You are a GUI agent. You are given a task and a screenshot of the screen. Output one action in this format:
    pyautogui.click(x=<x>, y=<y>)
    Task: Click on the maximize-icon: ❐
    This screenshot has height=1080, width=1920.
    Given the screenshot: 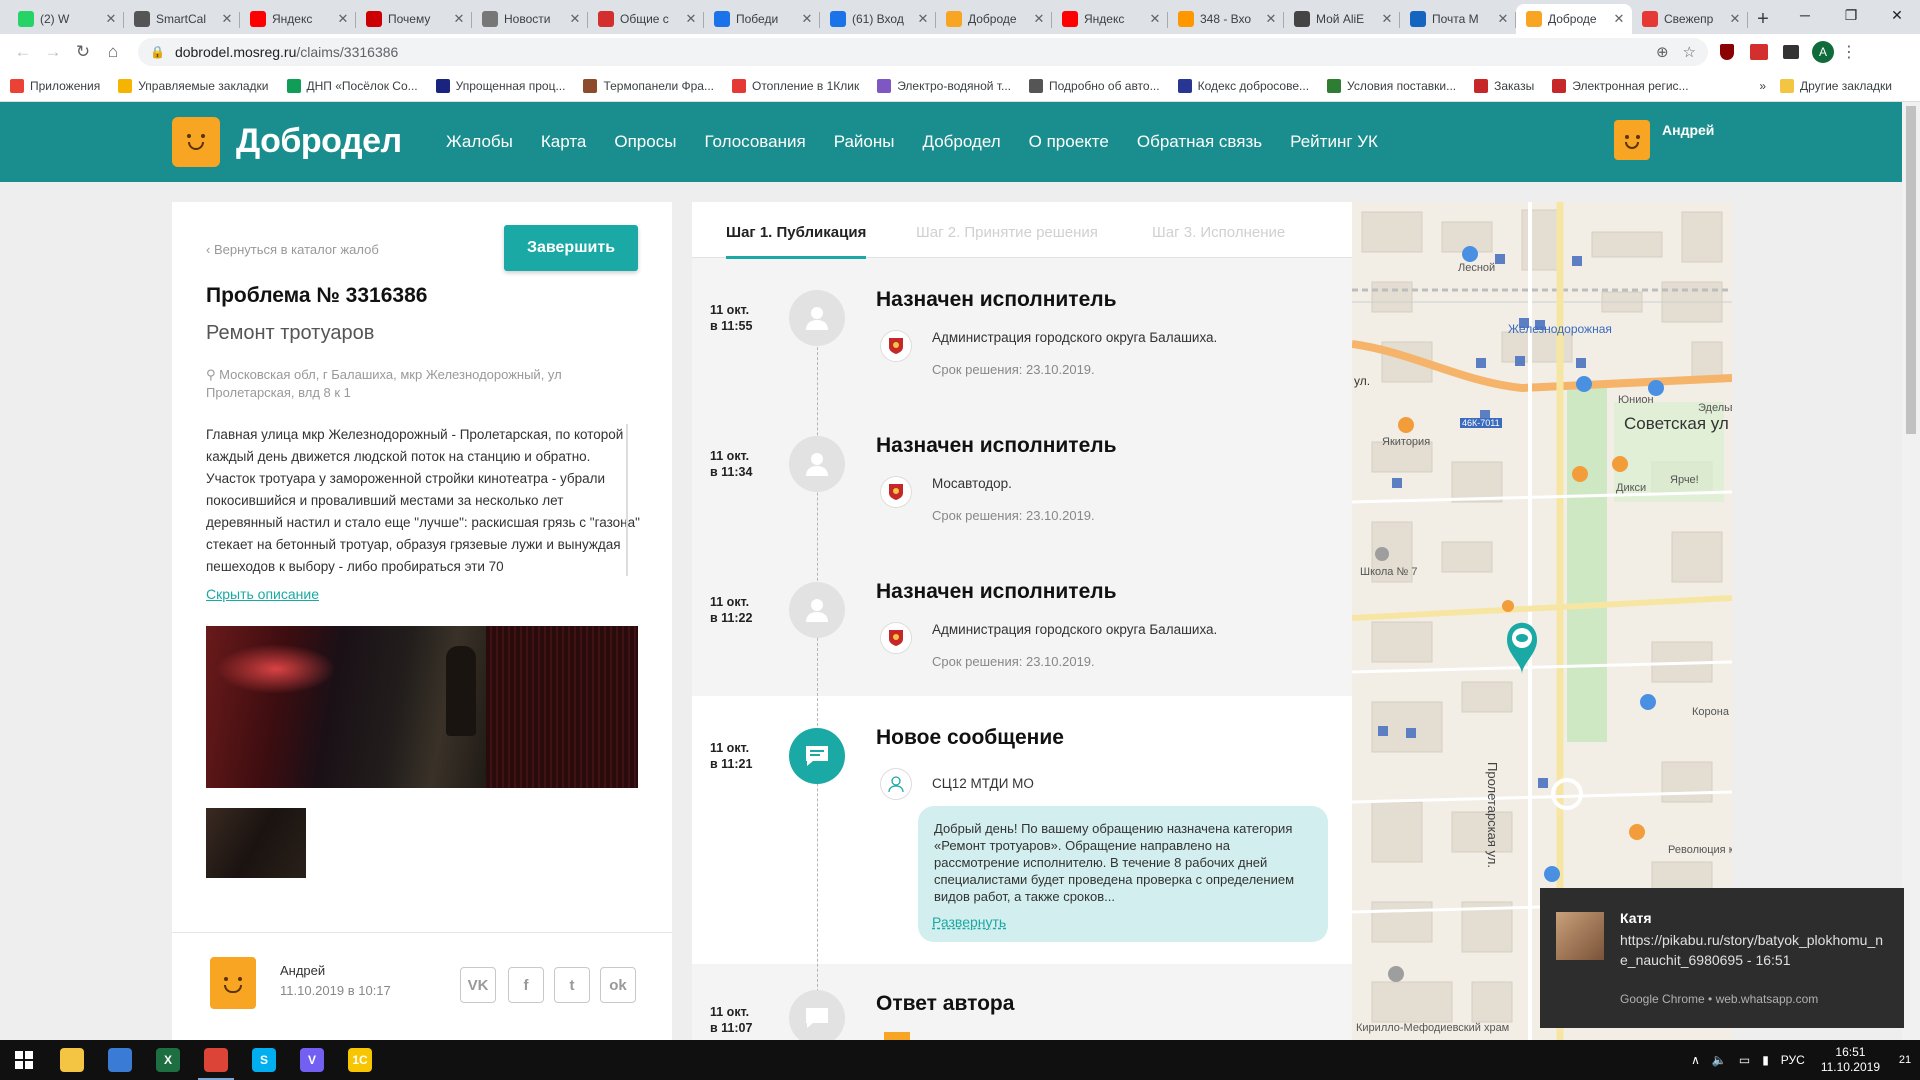 What is the action you would take?
    pyautogui.click(x=1851, y=15)
    